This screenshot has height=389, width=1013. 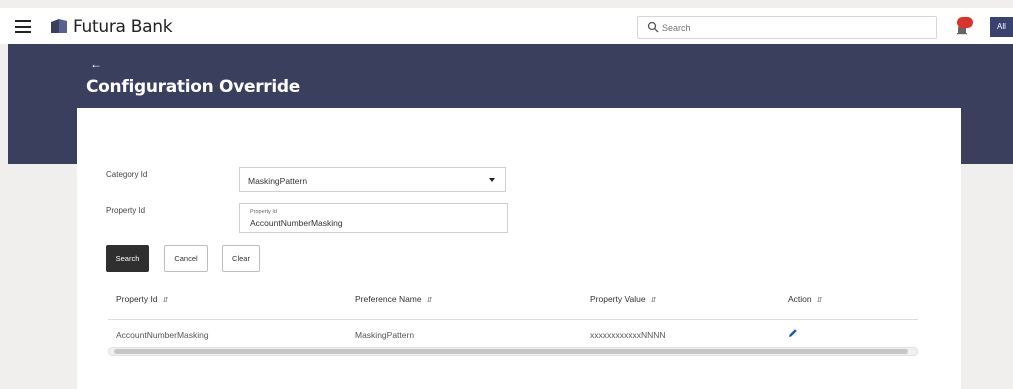 I want to click on scrollbar-thumb, so click(x=511, y=351).